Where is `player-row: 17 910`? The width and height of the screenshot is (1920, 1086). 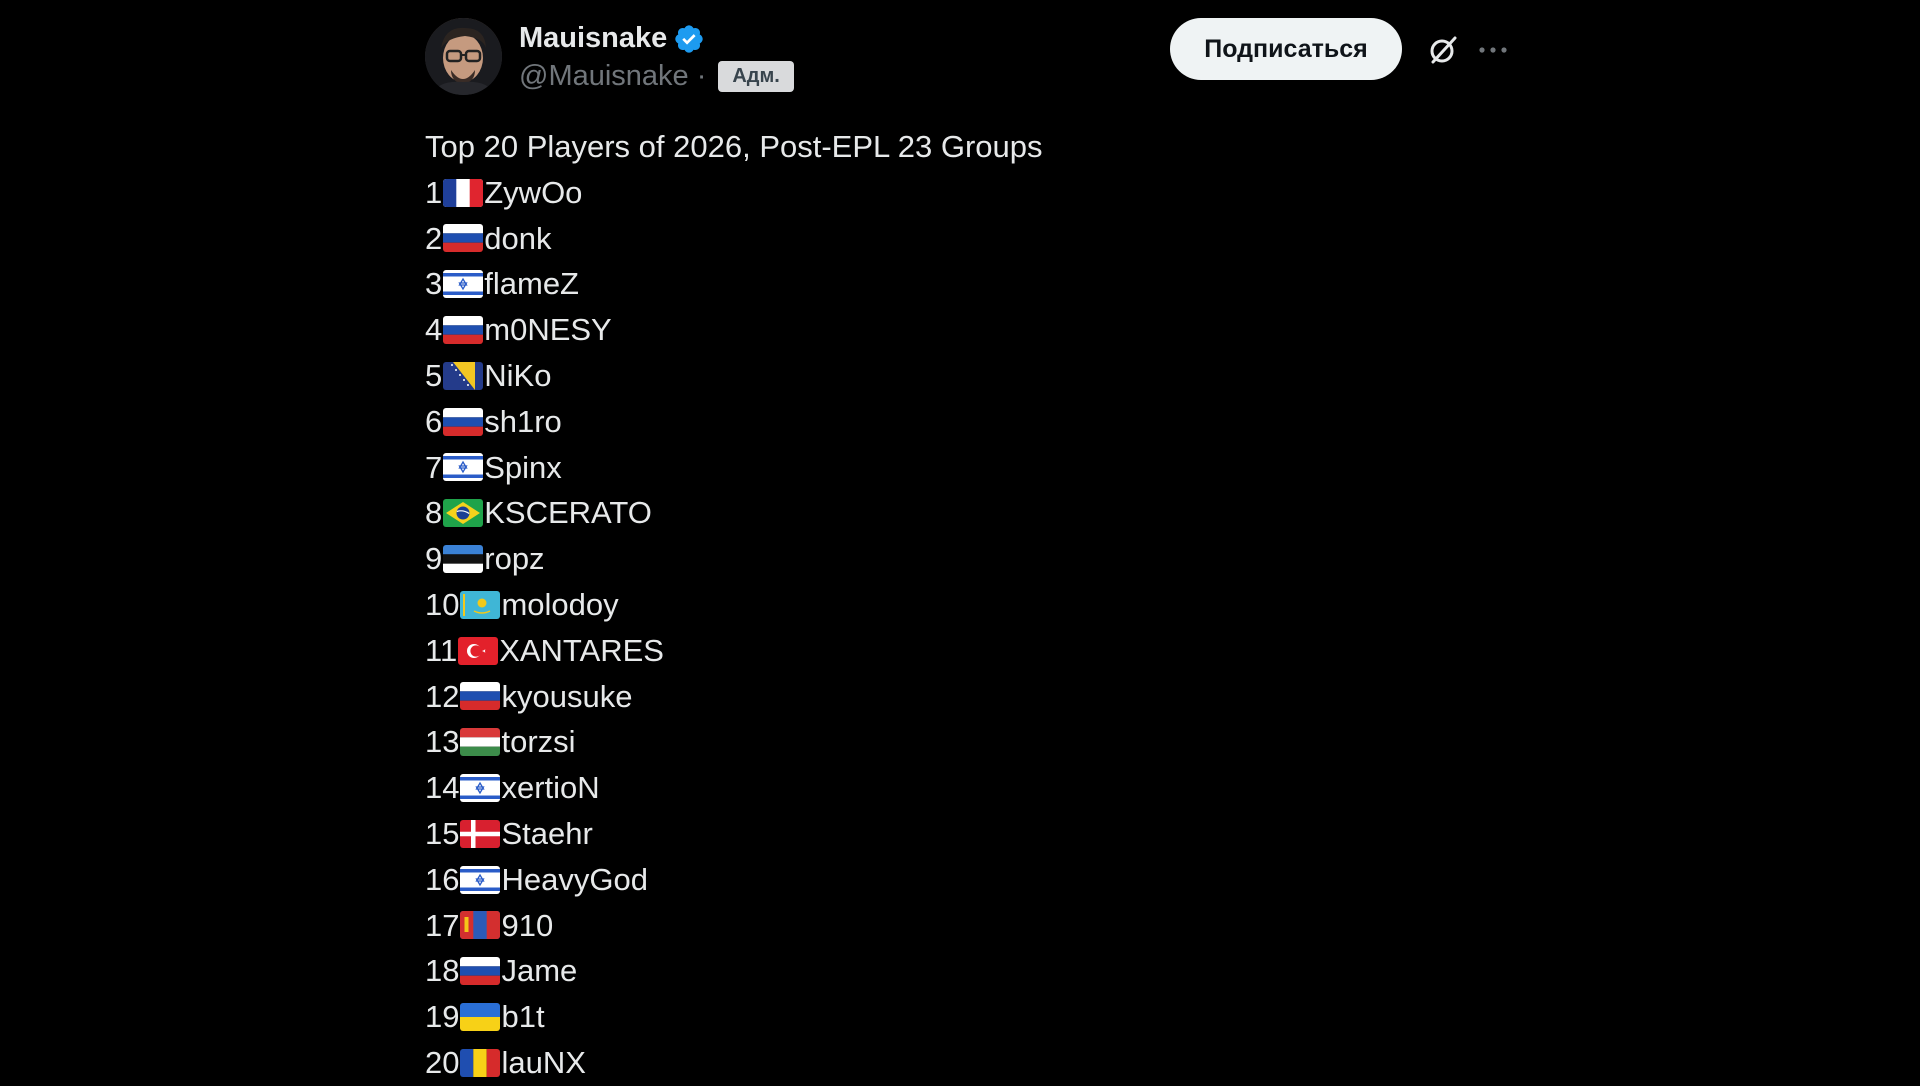 player-row: 17 910 is located at coordinates (734, 926).